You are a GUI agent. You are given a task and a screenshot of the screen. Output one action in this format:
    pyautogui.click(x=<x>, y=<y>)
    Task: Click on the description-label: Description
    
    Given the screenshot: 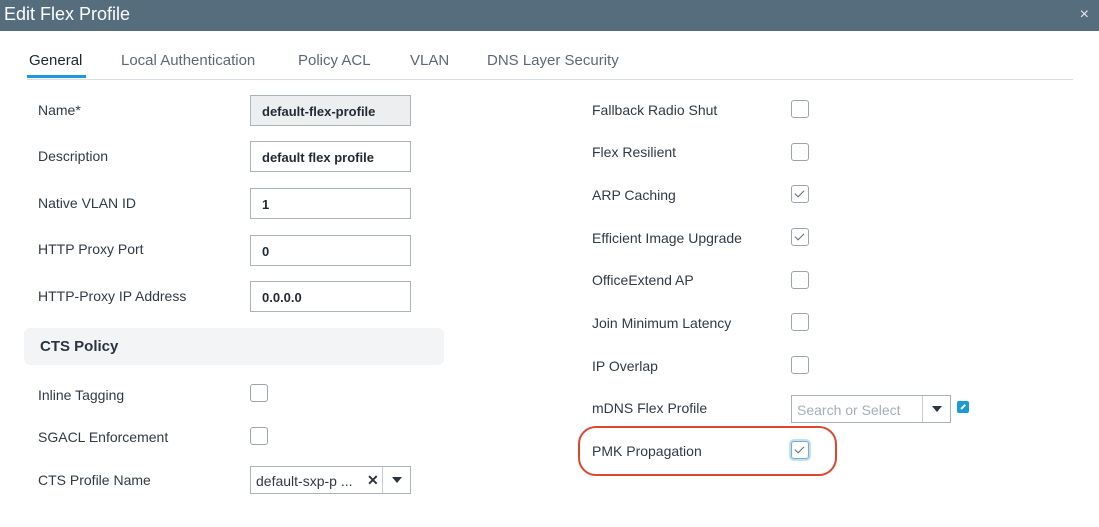 What is the action you would take?
    pyautogui.click(x=73, y=156)
    